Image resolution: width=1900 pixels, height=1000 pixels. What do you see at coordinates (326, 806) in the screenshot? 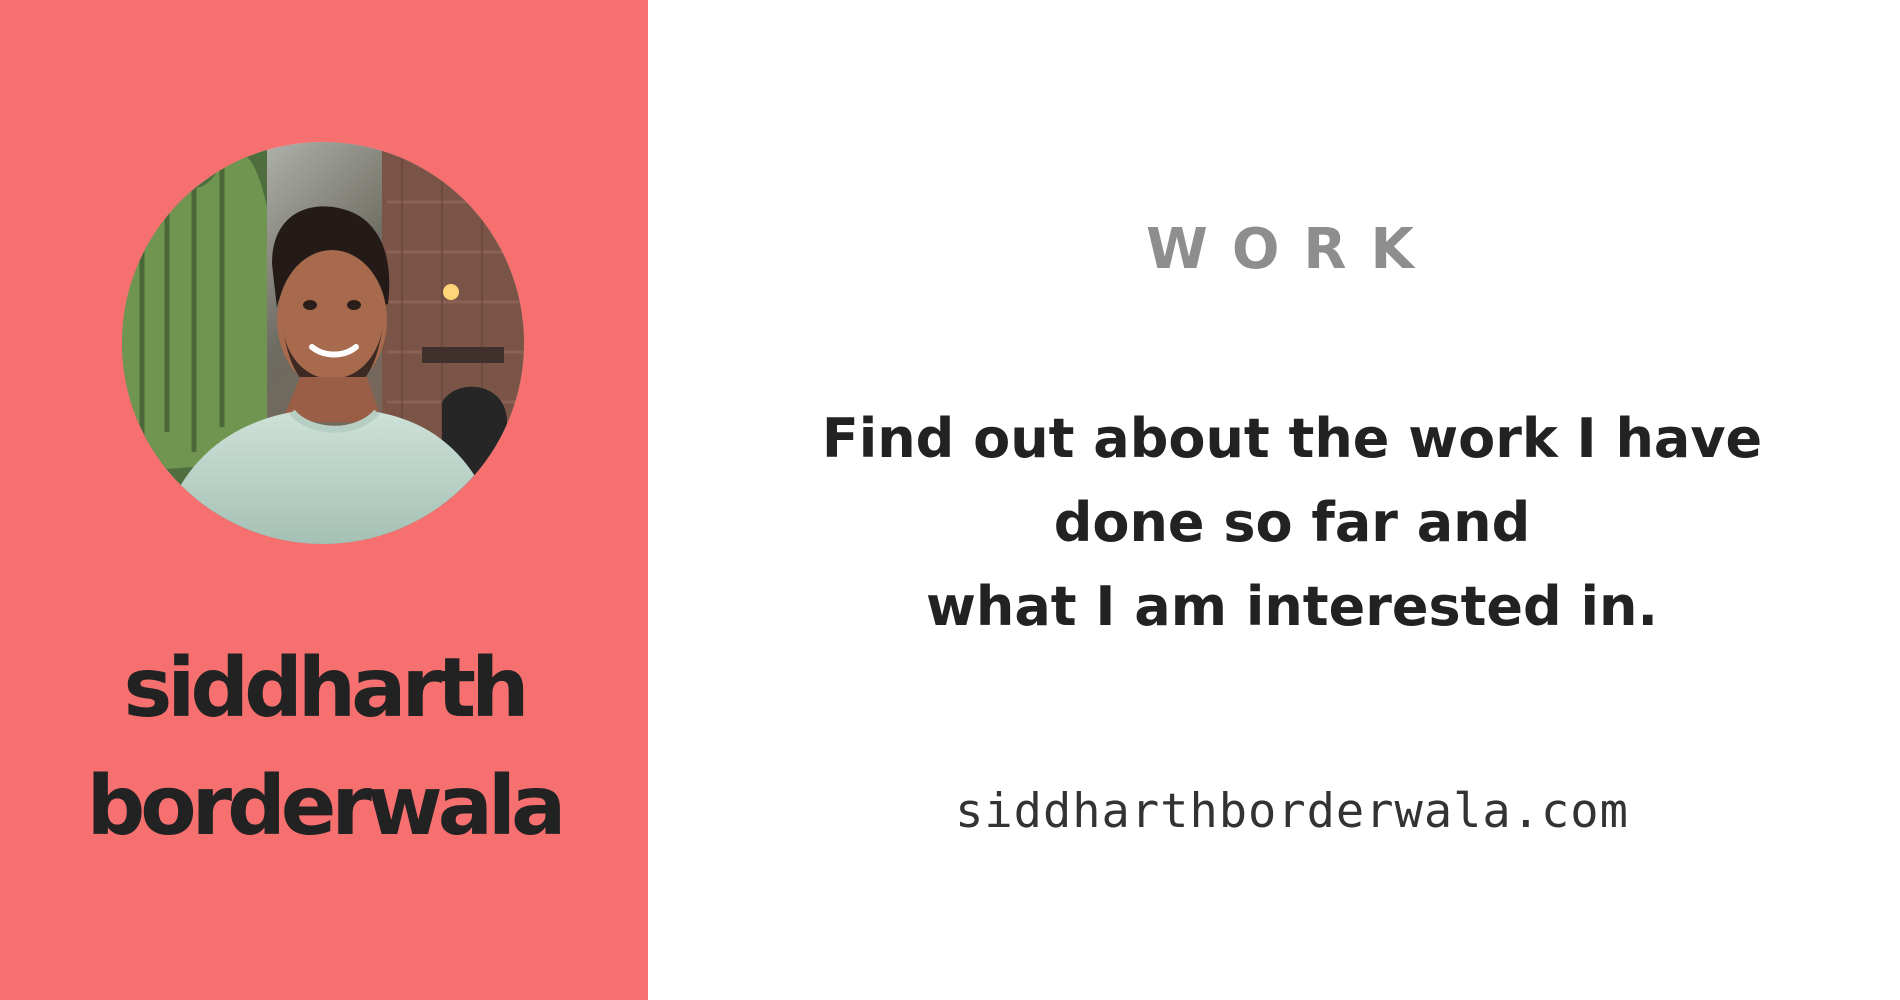
I see `profile-name-second-line: borderwala` at bounding box center [326, 806].